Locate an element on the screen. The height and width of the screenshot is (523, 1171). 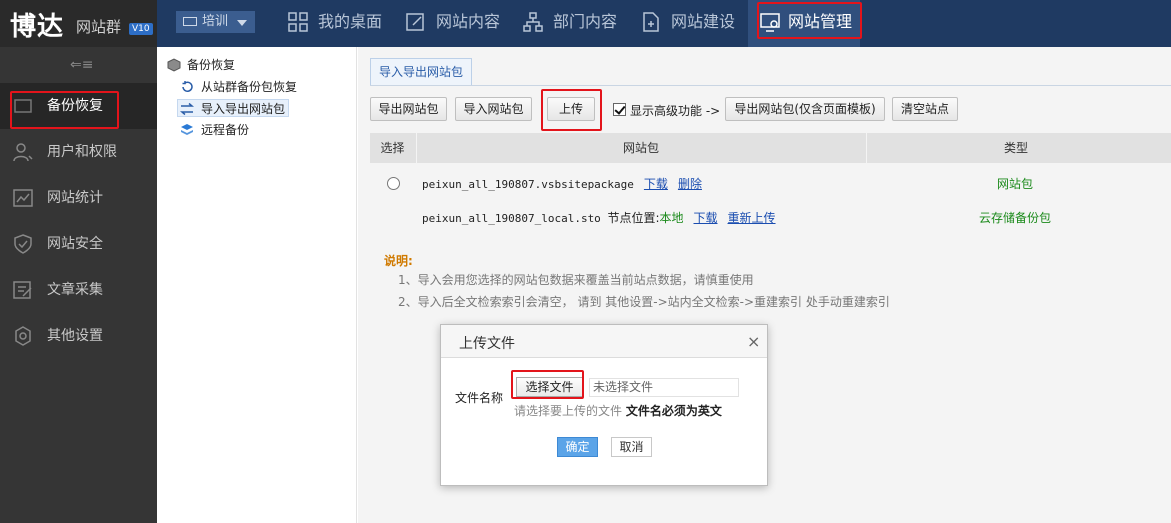
table-row: peixun_all_190807.vsbsitepackage 下载 删除 is located at coordinates (562, 183).